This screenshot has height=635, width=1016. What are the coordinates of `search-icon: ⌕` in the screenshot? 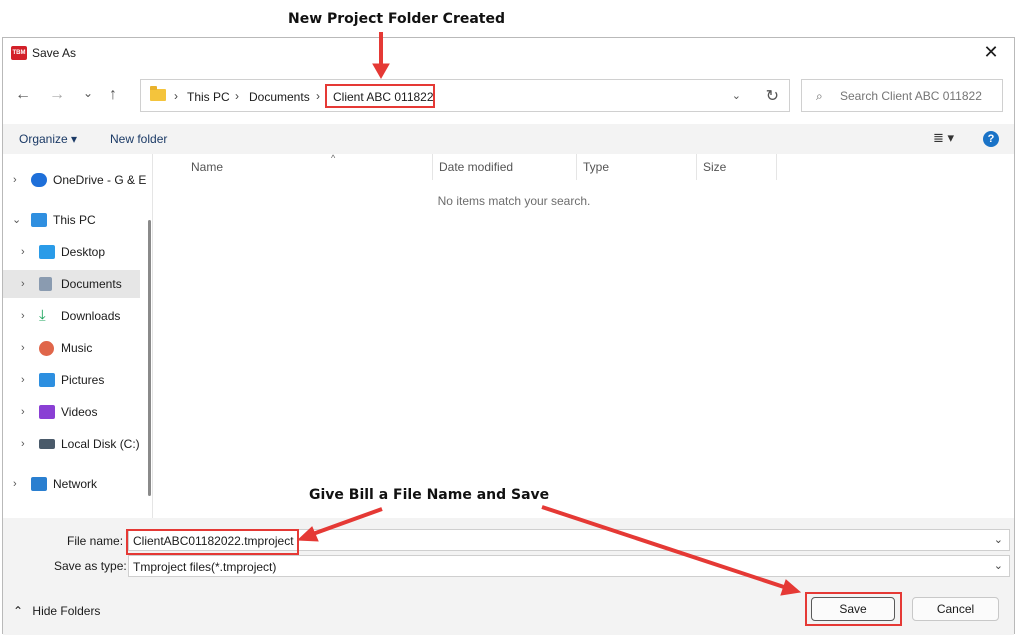 It's located at (819, 96).